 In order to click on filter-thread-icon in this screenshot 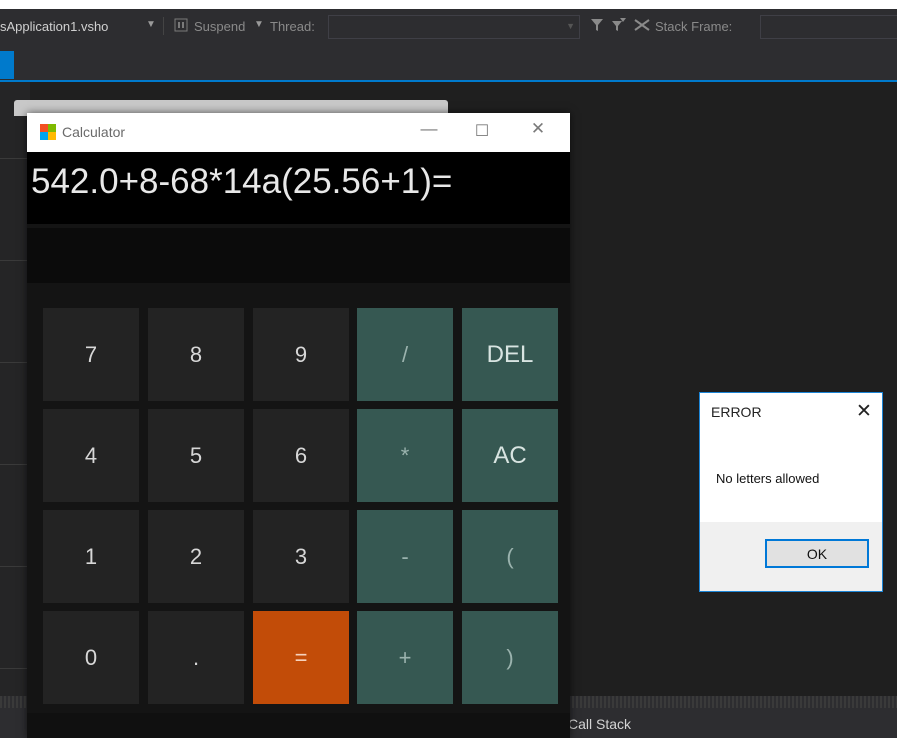, I will do `click(619, 26)`.